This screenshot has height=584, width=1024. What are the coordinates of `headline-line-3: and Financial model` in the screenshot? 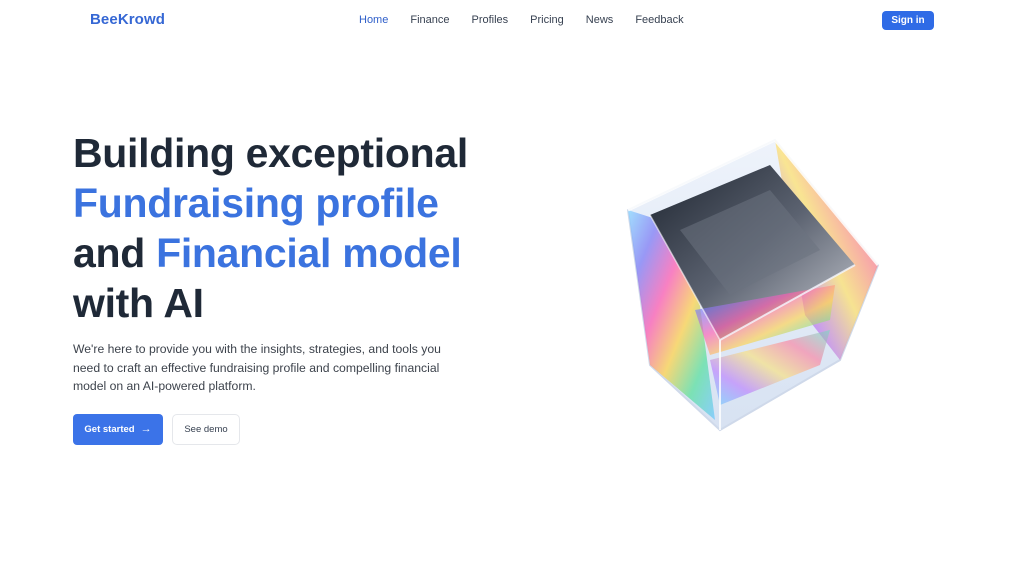 It's located at (308, 253).